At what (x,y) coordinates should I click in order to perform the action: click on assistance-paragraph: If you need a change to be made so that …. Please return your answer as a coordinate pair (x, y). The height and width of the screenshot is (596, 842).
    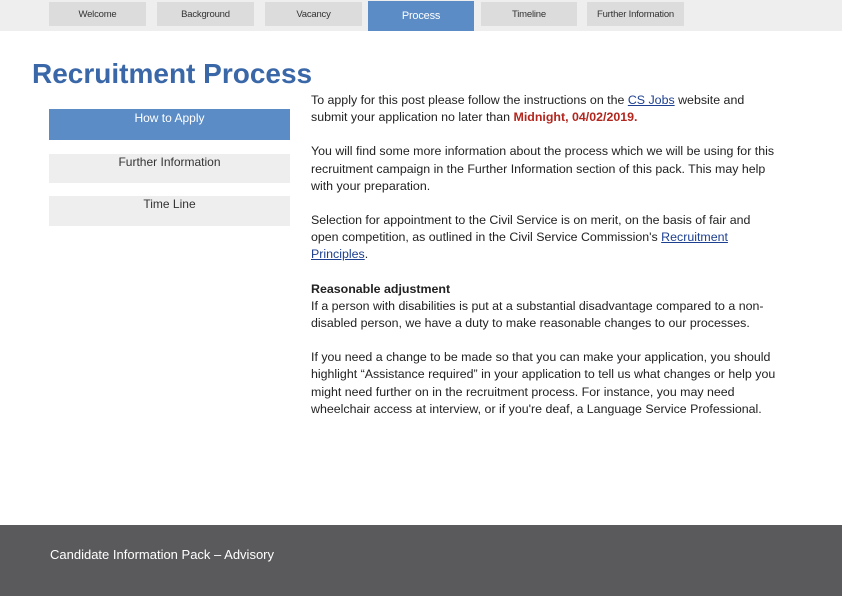
    Looking at the image, I should click on (543, 383).